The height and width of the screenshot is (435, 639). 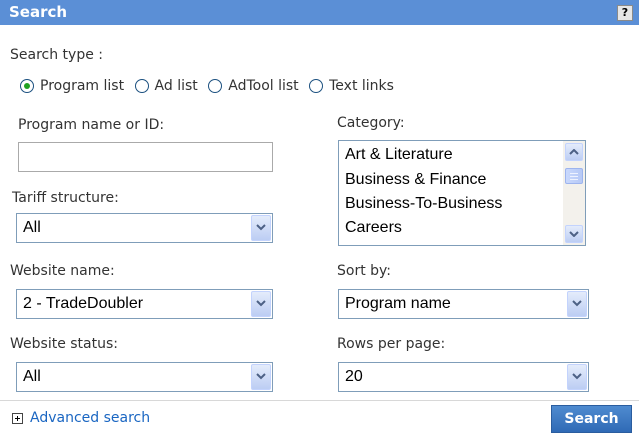 What do you see at coordinates (373, 228) in the screenshot?
I see `category-option: Careers` at bounding box center [373, 228].